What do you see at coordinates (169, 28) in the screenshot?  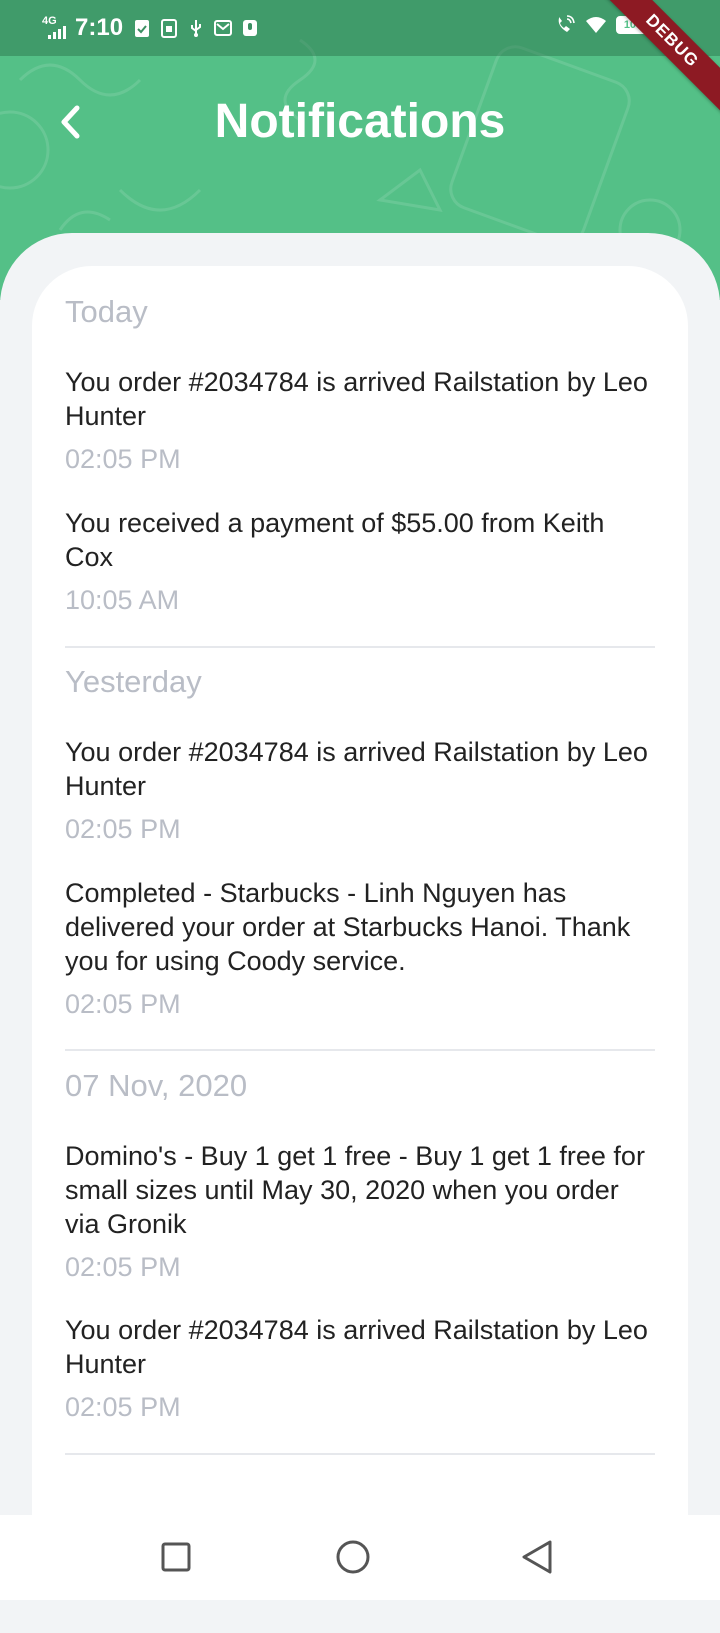 I see `sim-icon` at bounding box center [169, 28].